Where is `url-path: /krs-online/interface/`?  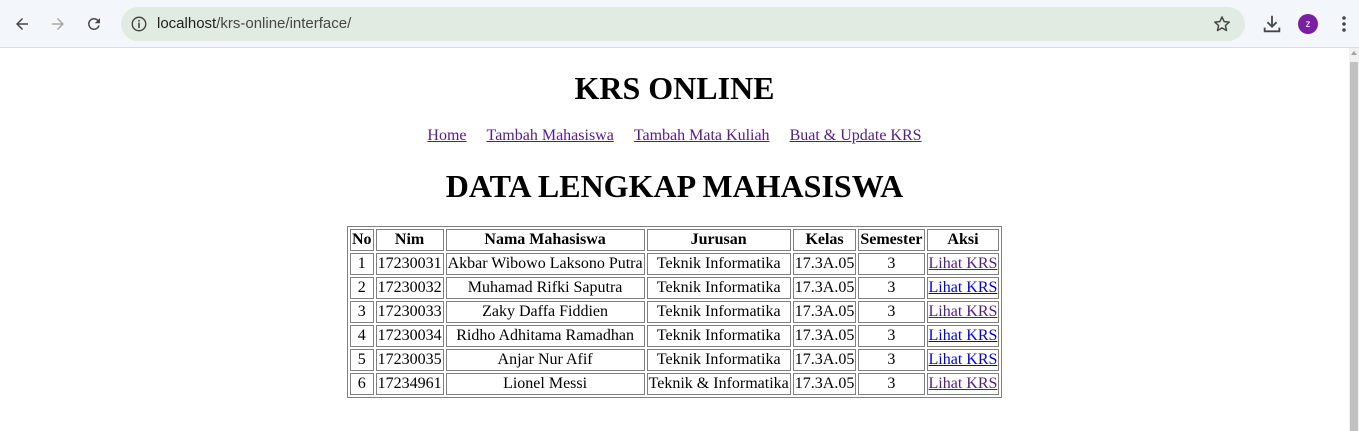
url-path: /krs-online/interface/ is located at coordinates (284, 23).